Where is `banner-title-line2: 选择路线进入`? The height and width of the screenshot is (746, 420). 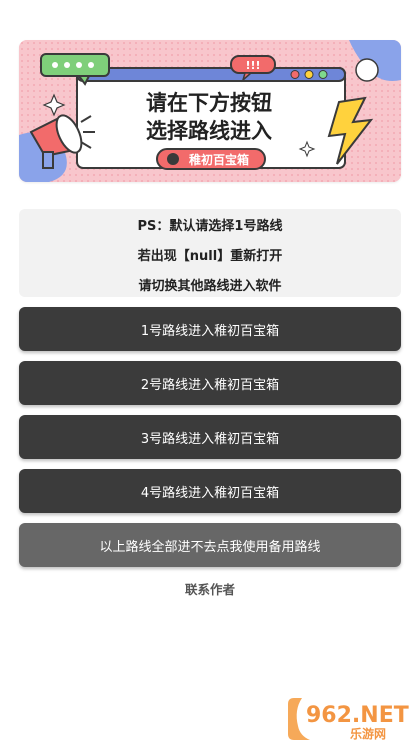
banner-title-line2: 选择路线进入 is located at coordinates (209, 131).